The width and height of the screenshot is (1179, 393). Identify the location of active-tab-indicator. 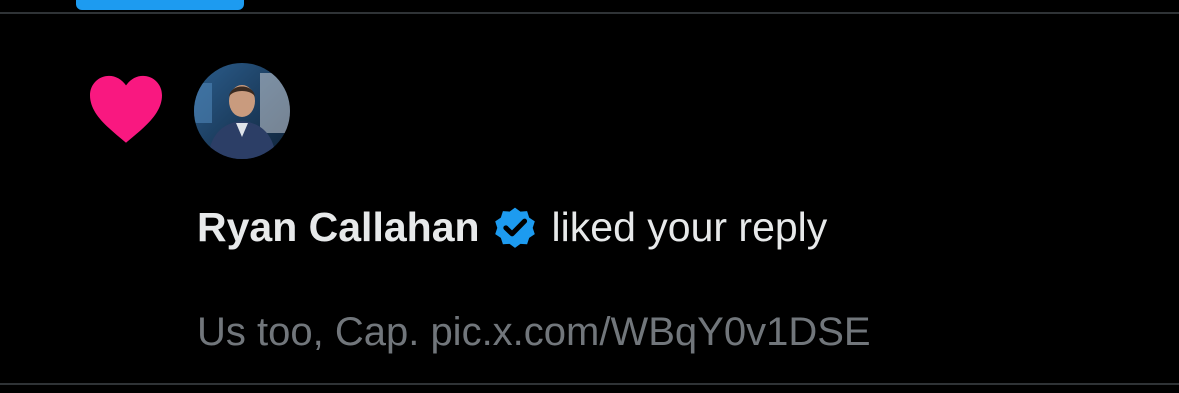
(160, 5).